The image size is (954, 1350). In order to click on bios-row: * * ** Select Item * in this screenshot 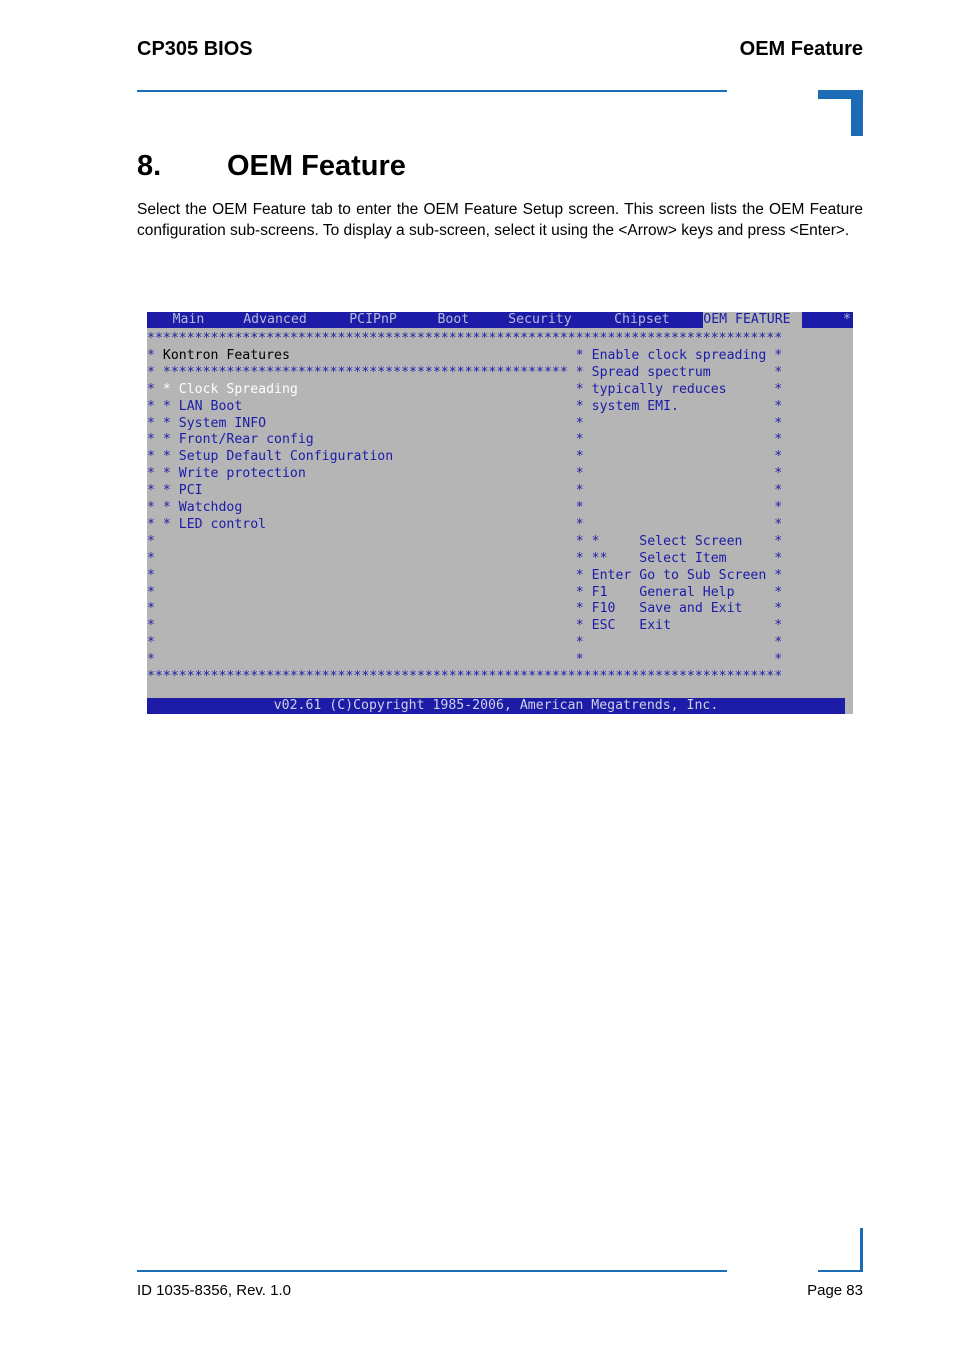, I will do `click(465, 558)`.